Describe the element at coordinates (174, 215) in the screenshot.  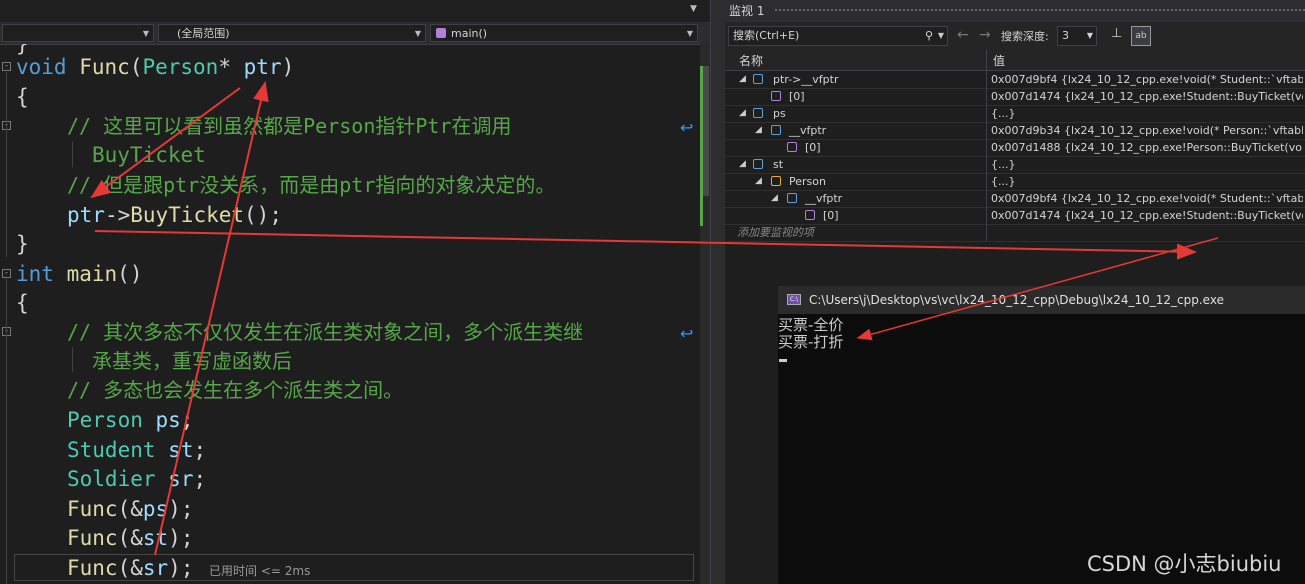
I see `code-line-call: ptr->BuyTicket();` at that location.